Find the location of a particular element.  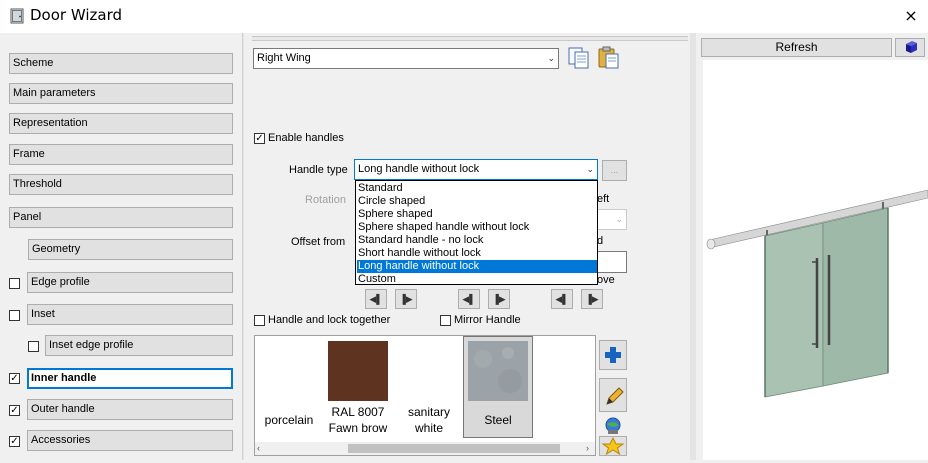

right-splitter is located at coordinates (693, 246).